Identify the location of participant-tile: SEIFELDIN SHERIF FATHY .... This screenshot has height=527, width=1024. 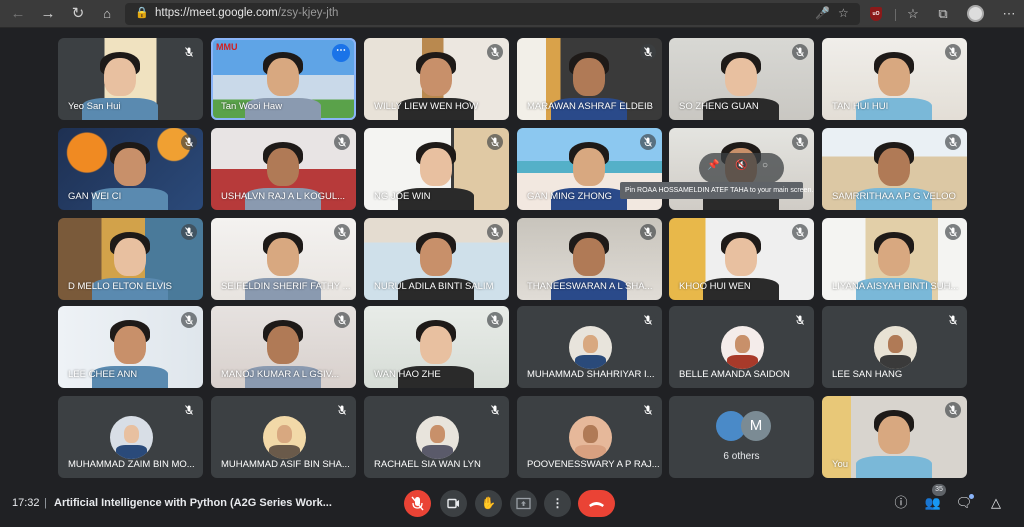
(283, 259).